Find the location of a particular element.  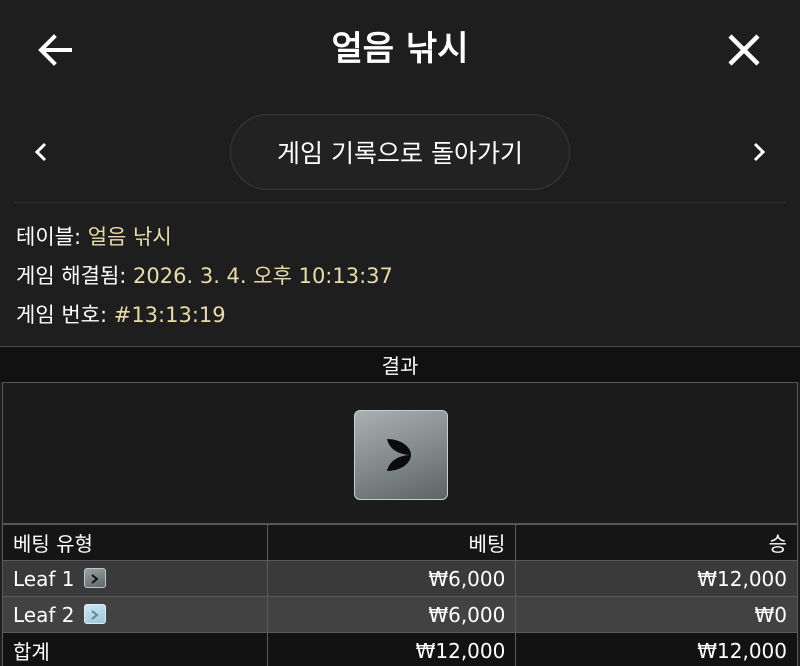

page-title: 얼음 낚시 is located at coordinates (400, 49).